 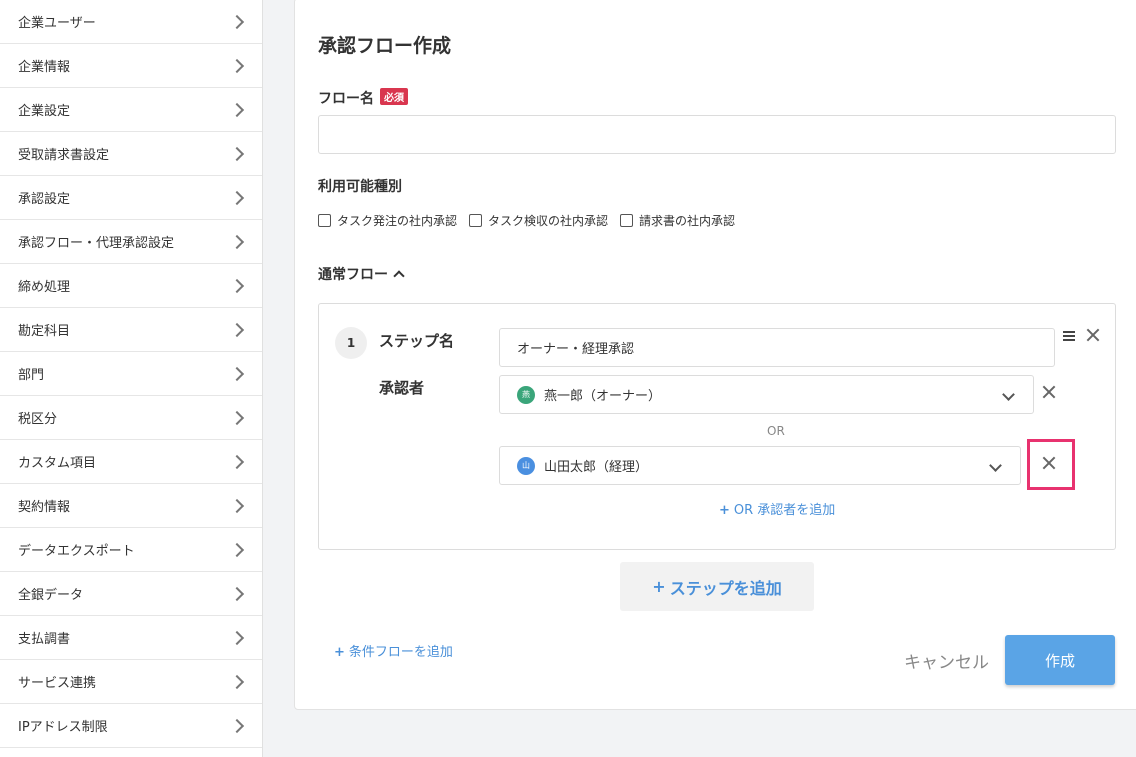 I want to click on available-types-label: 利用可能種別, so click(x=360, y=187).